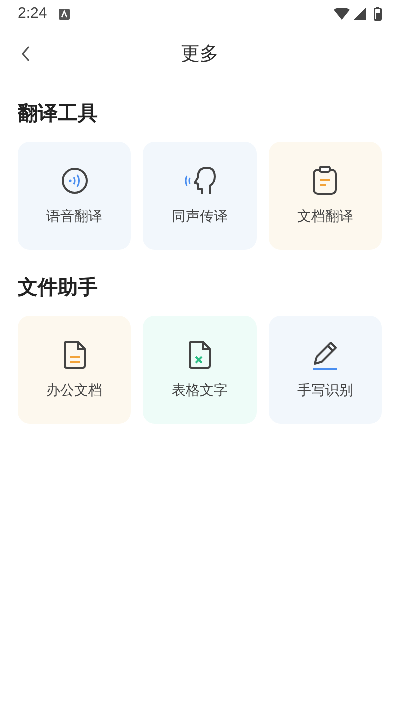 This screenshot has width=400, height=720. Describe the element at coordinates (75, 355) in the screenshot. I see `document-icon` at that location.